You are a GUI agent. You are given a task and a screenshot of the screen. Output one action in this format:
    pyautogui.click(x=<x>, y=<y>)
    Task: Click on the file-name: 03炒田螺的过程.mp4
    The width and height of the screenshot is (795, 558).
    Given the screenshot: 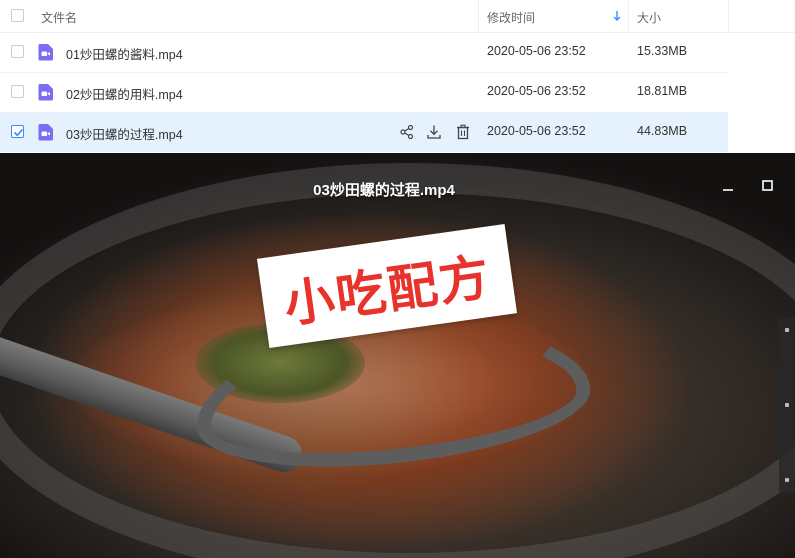 What is the action you would take?
    pyautogui.click(x=124, y=133)
    